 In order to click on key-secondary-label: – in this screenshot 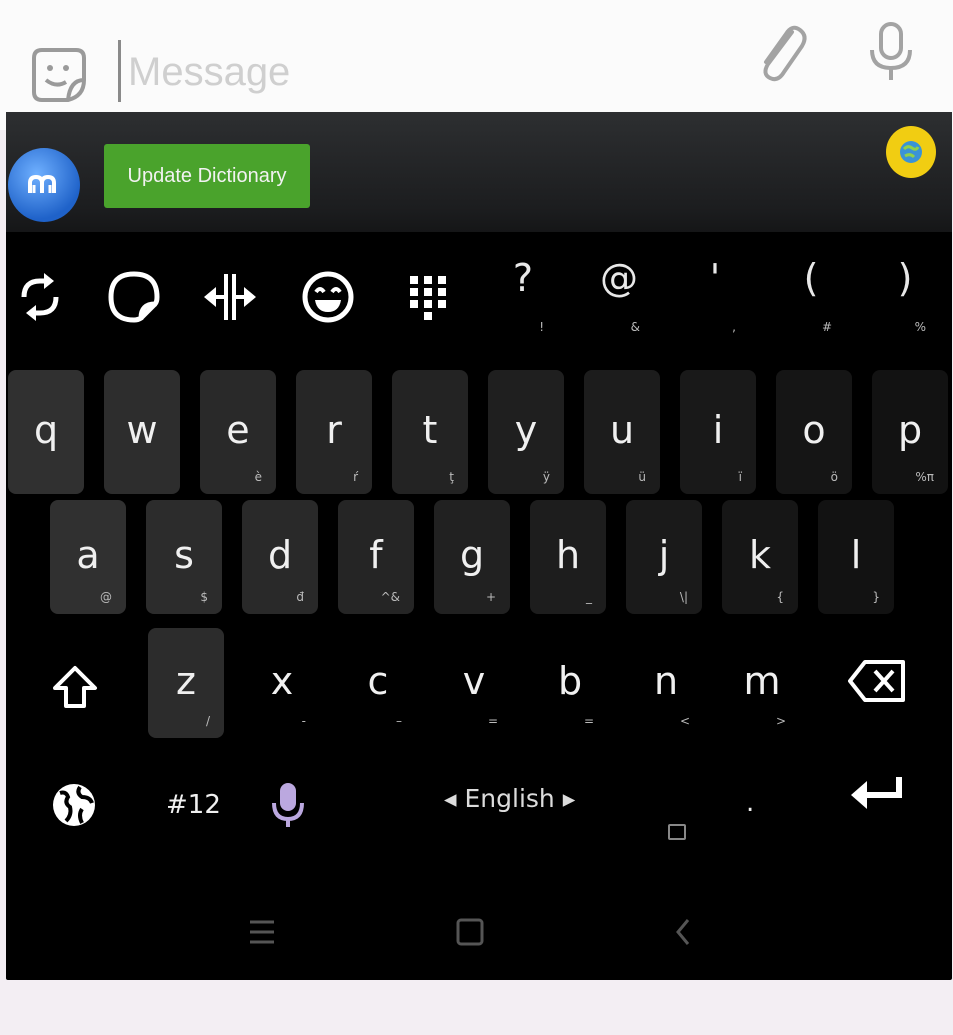, I will do `click(399, 721)`.